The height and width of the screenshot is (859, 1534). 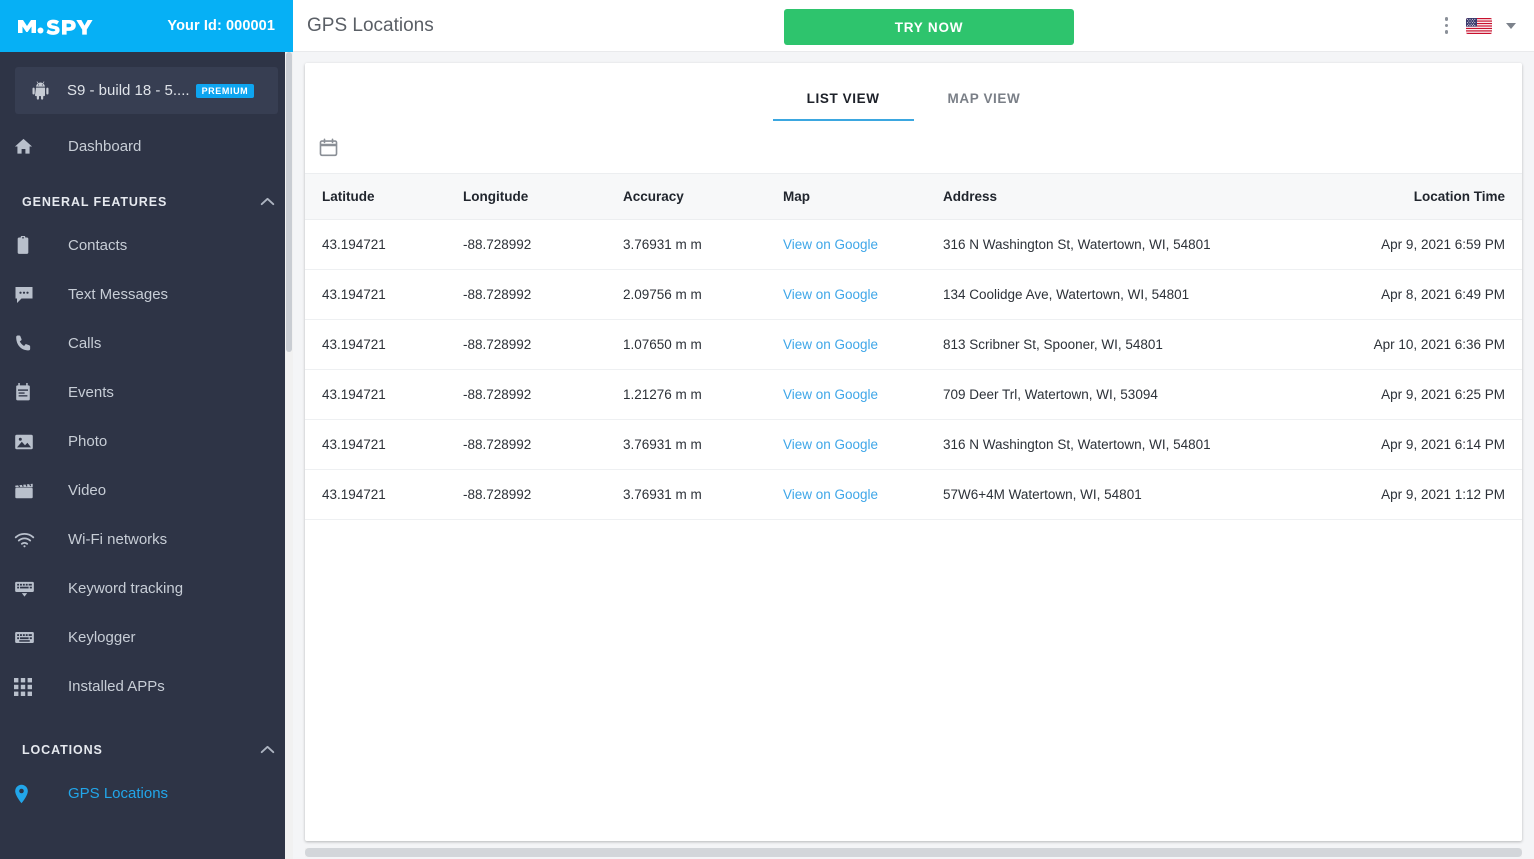 I want to click on android-icon, so click(x=40, y=90).